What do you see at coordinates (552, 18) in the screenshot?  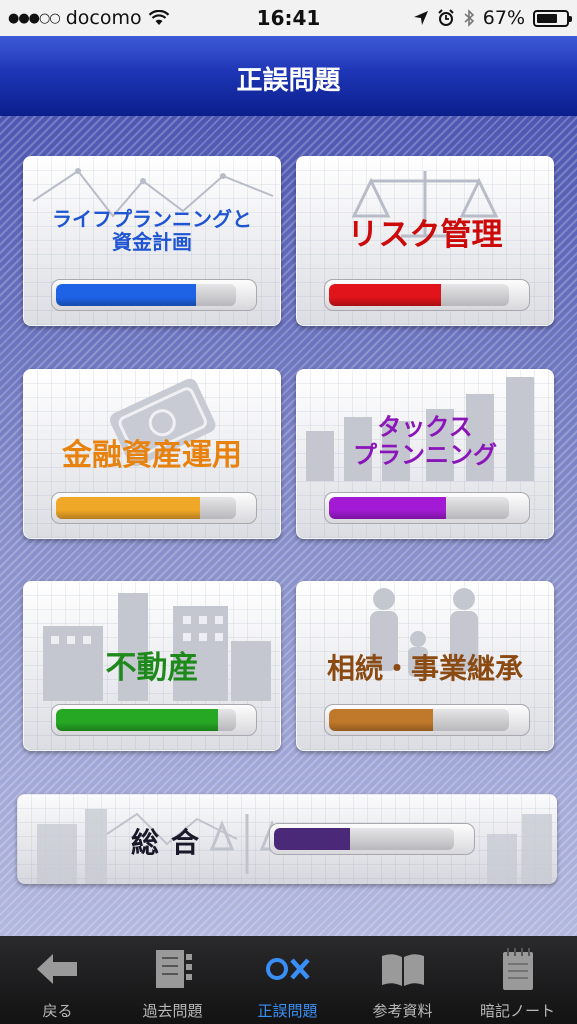 I see `battery-icon` at bounding box center [552, 18].